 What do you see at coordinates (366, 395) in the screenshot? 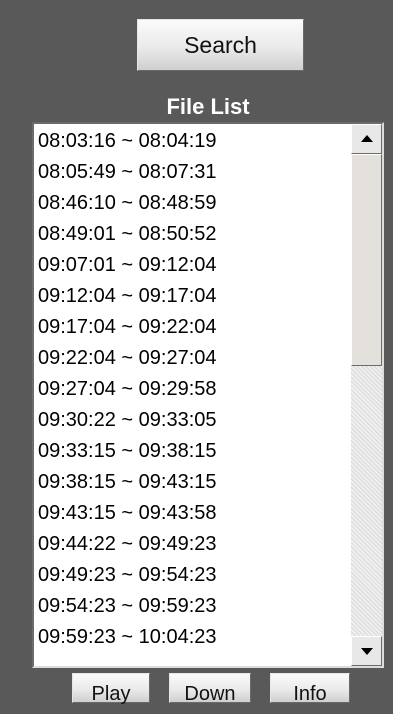
I see `vertical-scrollbar` at bounding box center [366, 395].